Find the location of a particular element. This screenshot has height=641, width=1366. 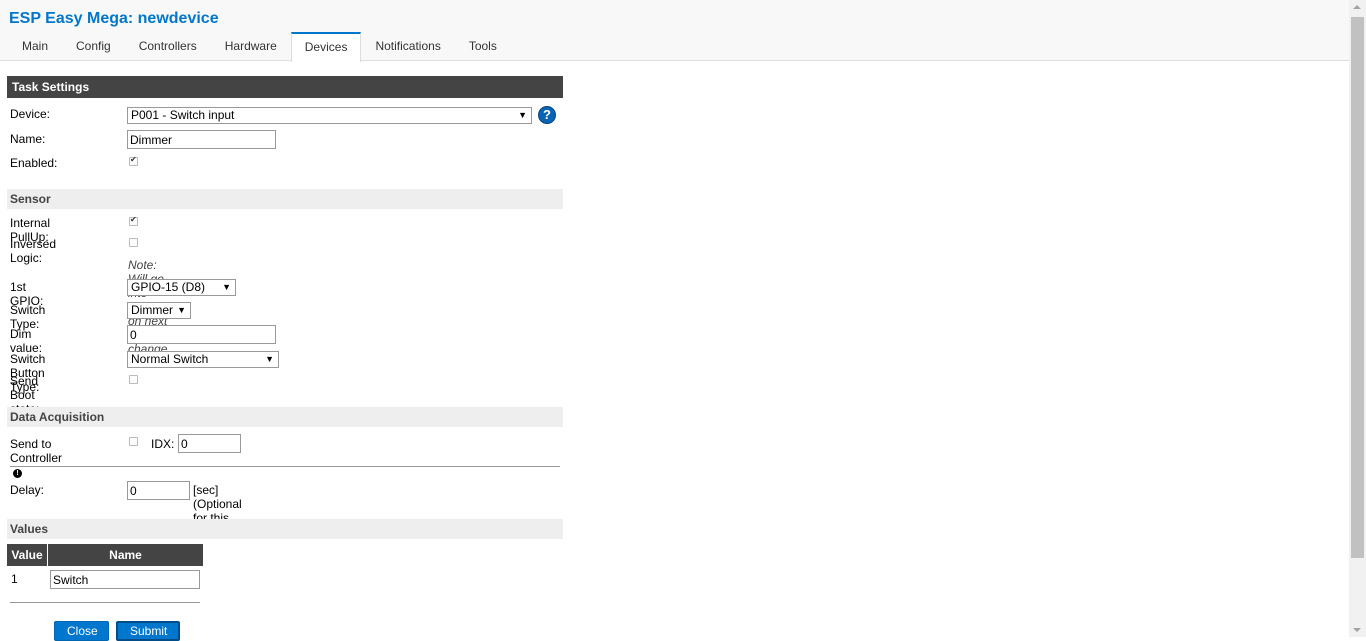

switch-type-select: Dimmer ▼ is located at coordinates (159, 310).